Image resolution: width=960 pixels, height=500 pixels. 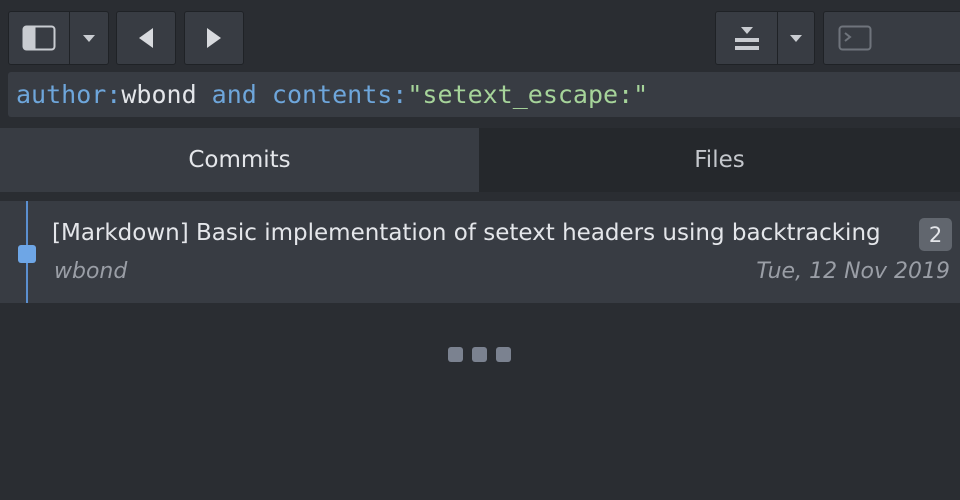 I want to click on forward-button, so click(x=214, y=38).